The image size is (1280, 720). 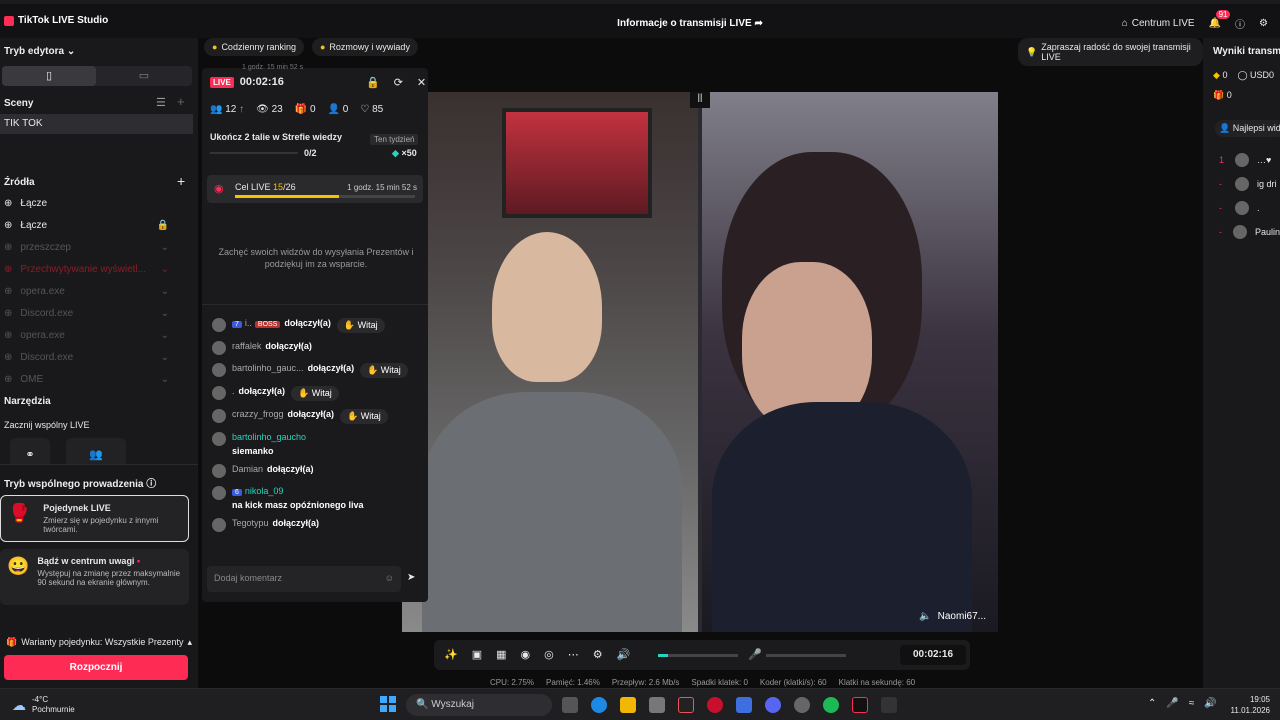 I want to click on emoji-icon: ☺, so click(x=389, y=578).